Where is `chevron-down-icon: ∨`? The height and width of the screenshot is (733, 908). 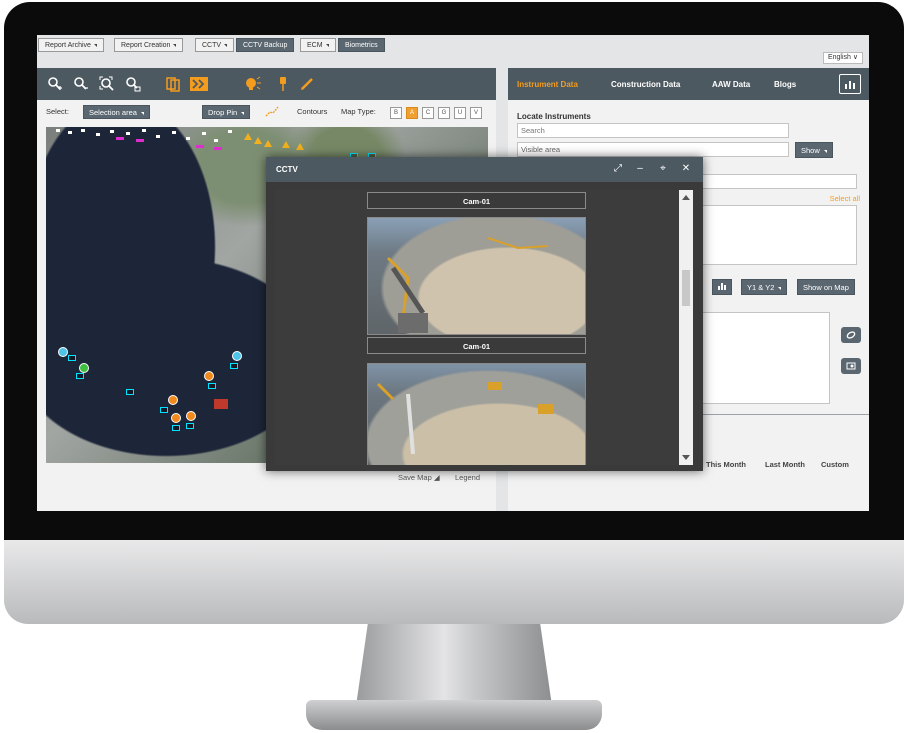
chevron-down-icon: ∨ is located at coordinates (855, 57).